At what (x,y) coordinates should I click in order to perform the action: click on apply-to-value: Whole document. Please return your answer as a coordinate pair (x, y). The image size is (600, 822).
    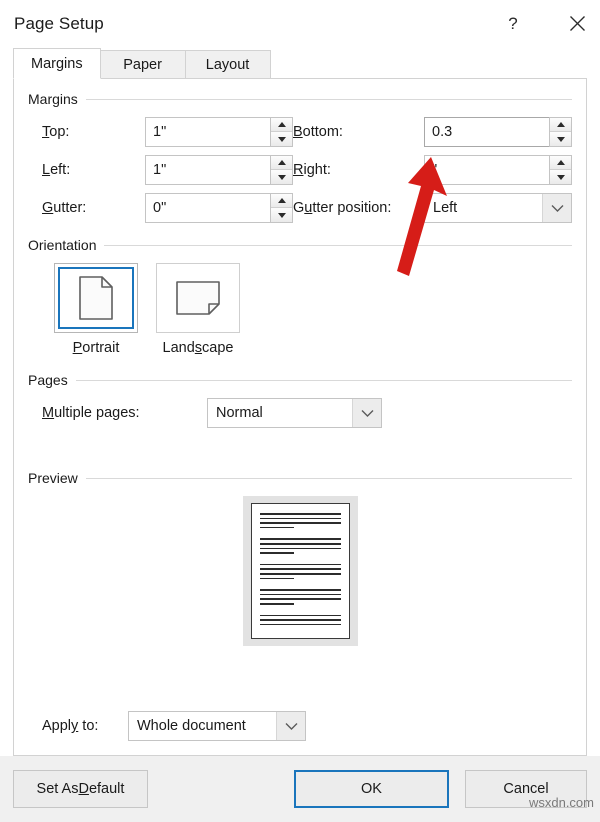
    Looking at the image, I should click on (191, 726).